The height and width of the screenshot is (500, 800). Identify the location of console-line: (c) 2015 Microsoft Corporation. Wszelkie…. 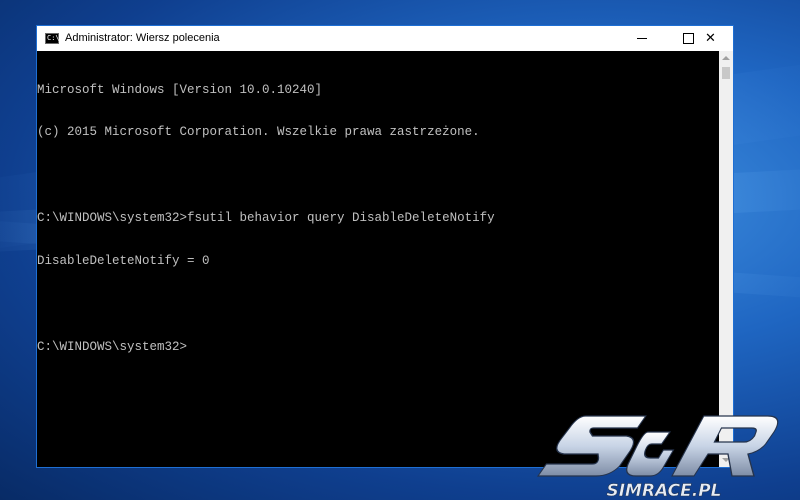
(258, 132).